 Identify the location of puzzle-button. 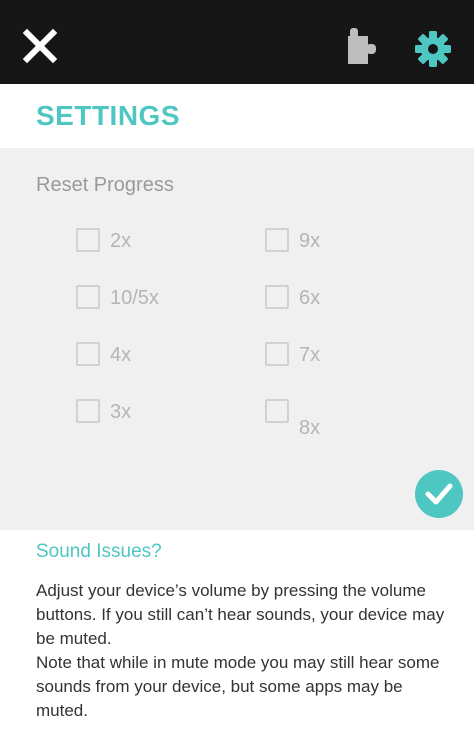
(361, 47).